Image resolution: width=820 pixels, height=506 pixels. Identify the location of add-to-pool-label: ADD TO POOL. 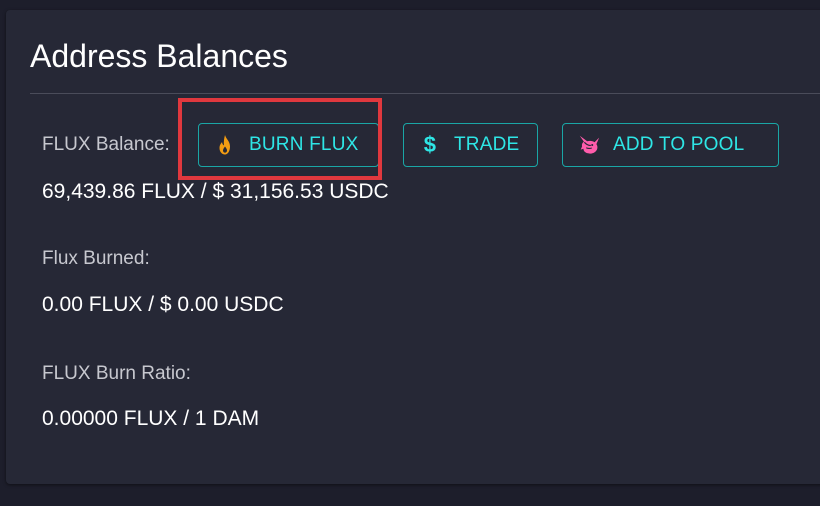
(679, 144).